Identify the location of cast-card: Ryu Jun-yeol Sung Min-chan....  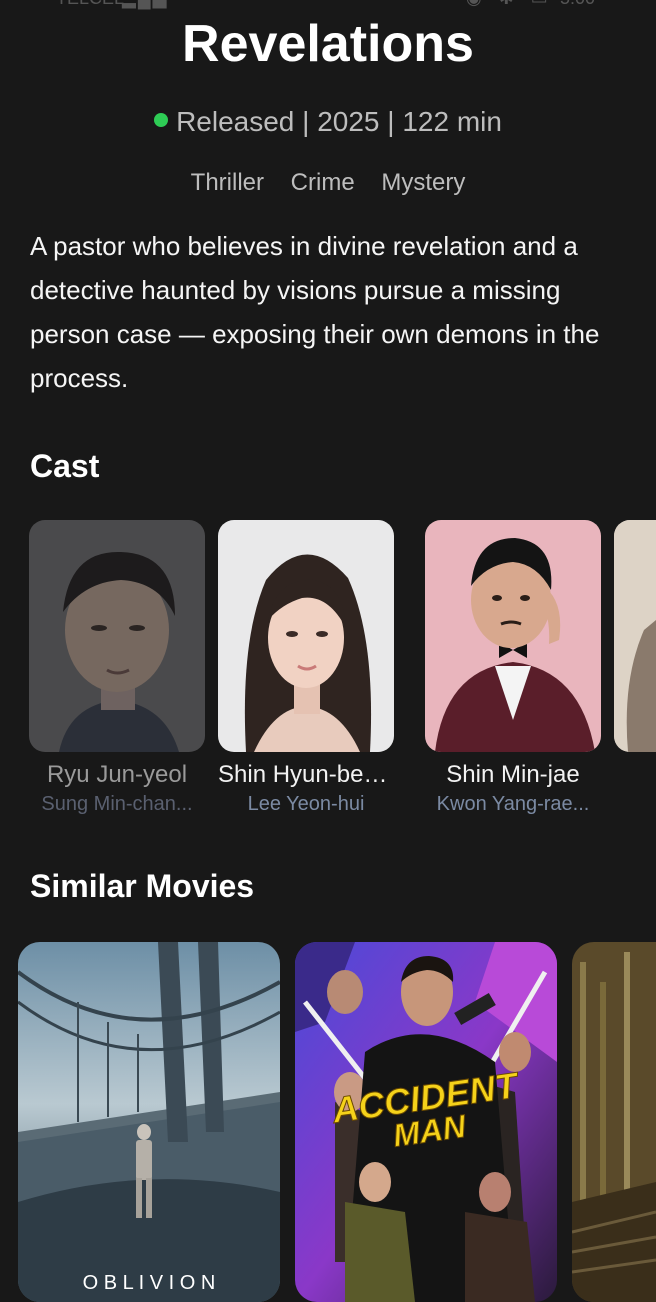
(117, 669).